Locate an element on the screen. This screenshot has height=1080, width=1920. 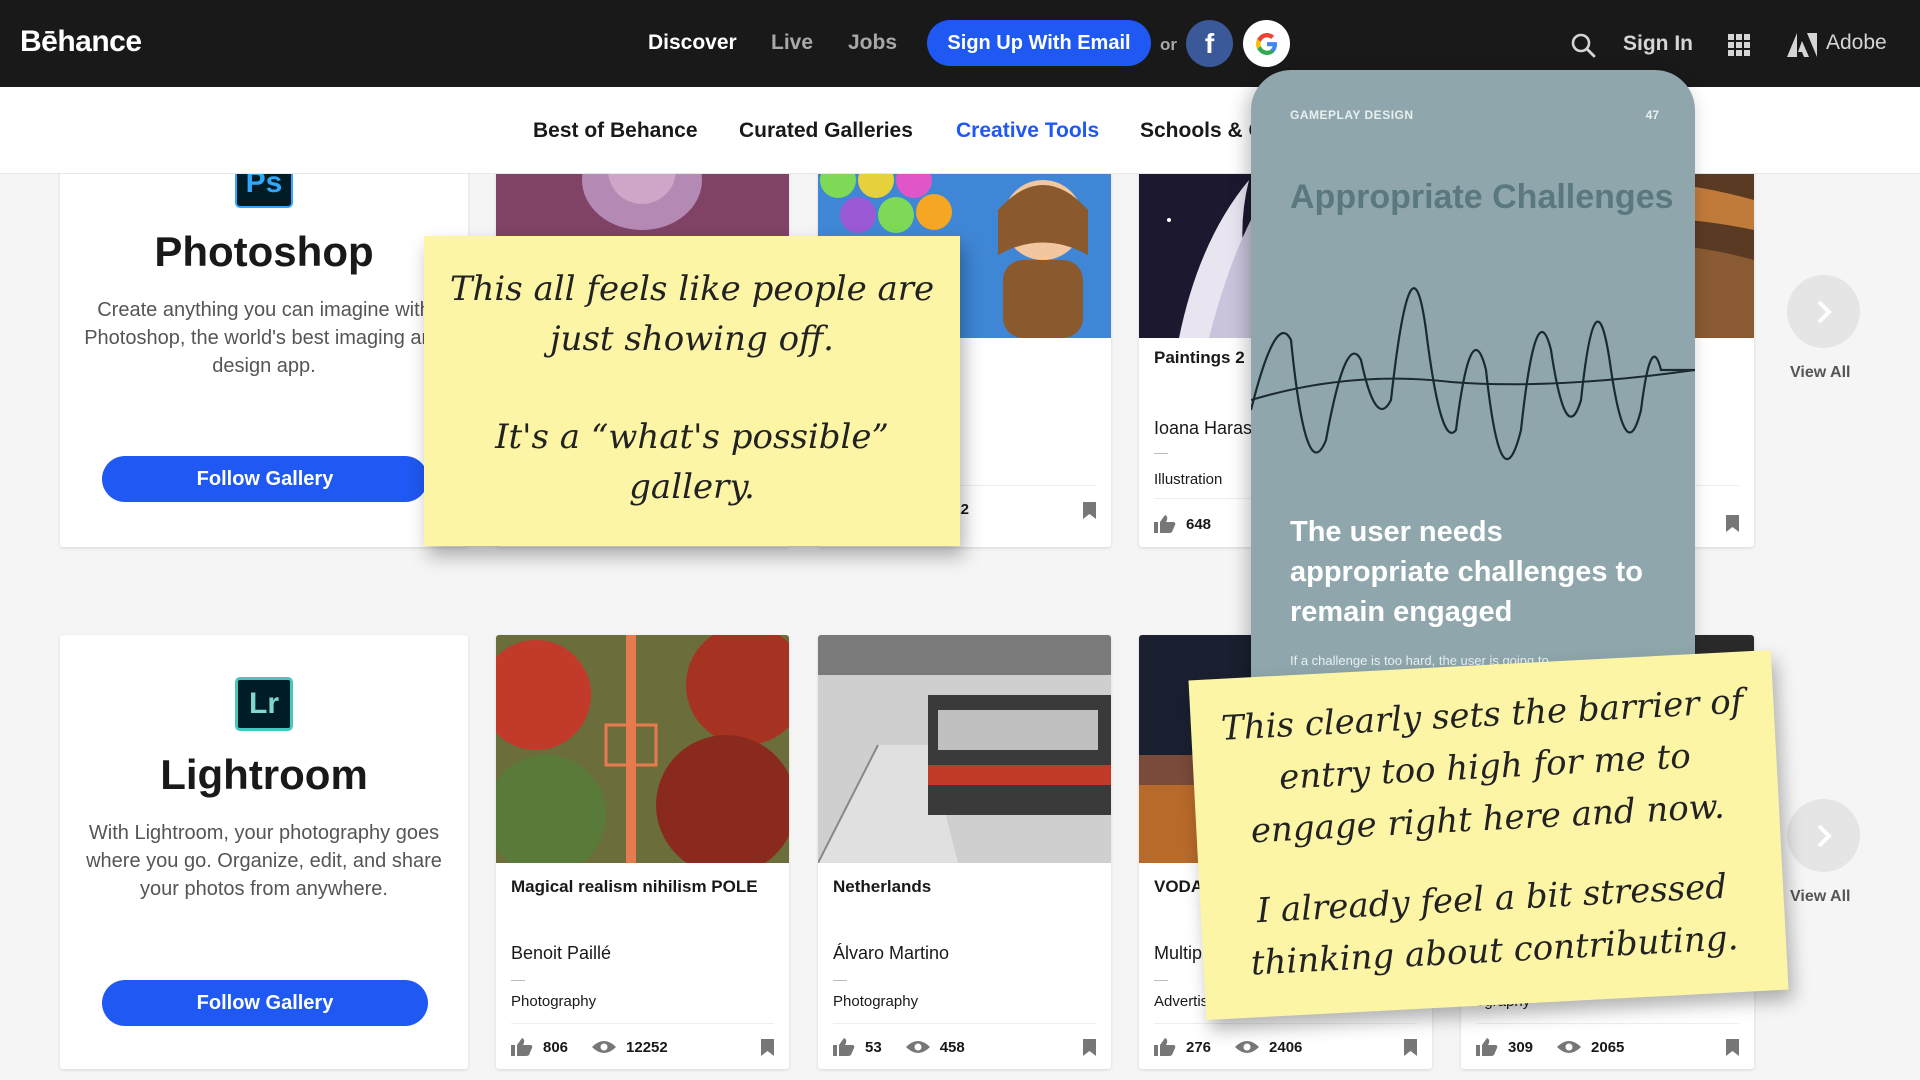
subnav-schools: Schools & C is located at coordinates (1202, 131).